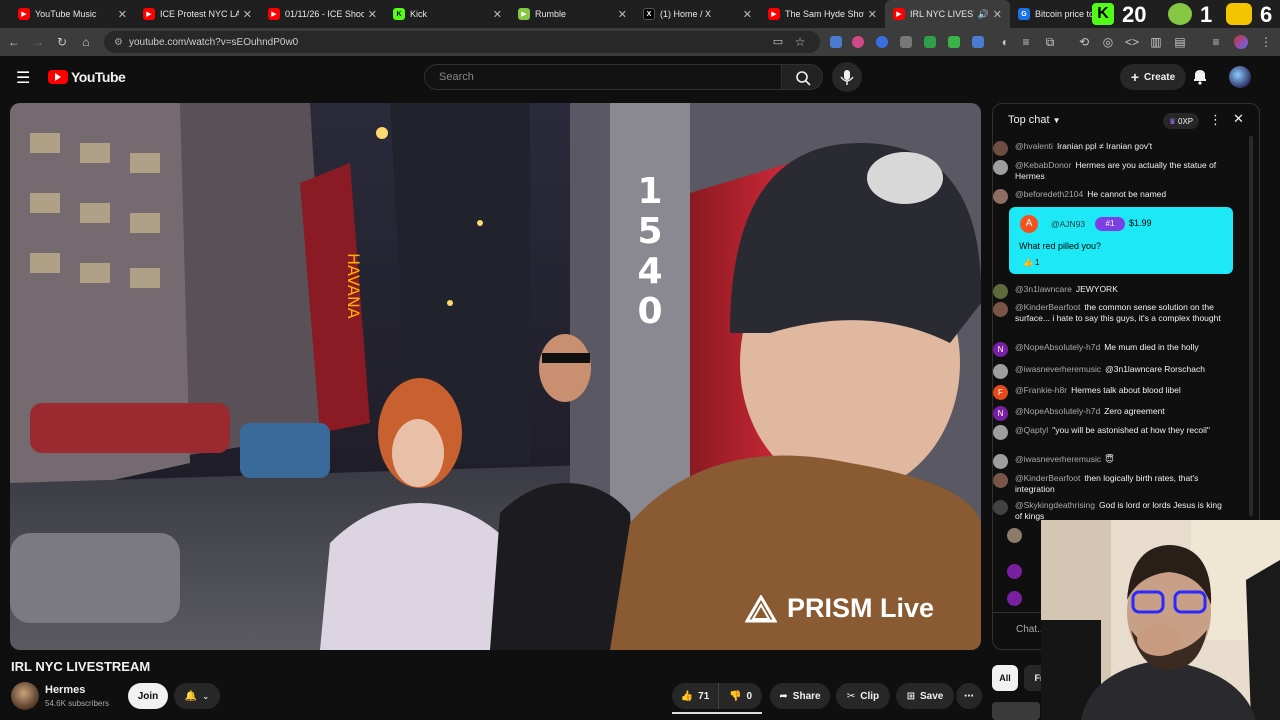 This screenshot has width=1280, height=720. I want to click on settings-icon: ≡, so click(1026, 42).